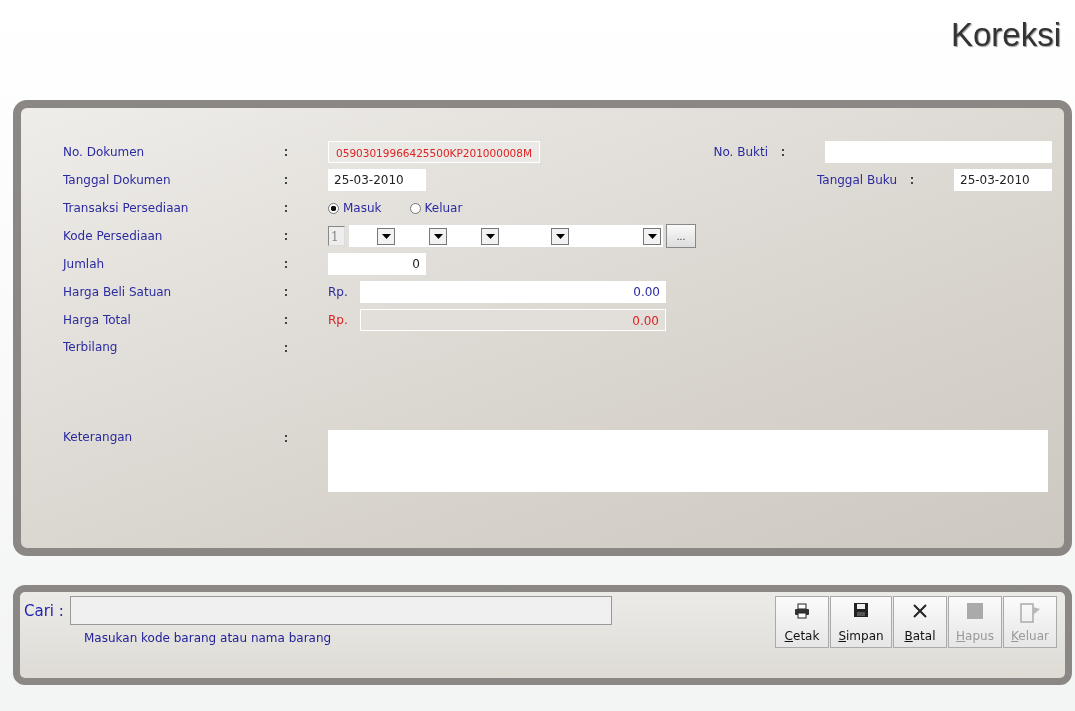  I want to click on code-prefix-field: 1, so click(336, 236).